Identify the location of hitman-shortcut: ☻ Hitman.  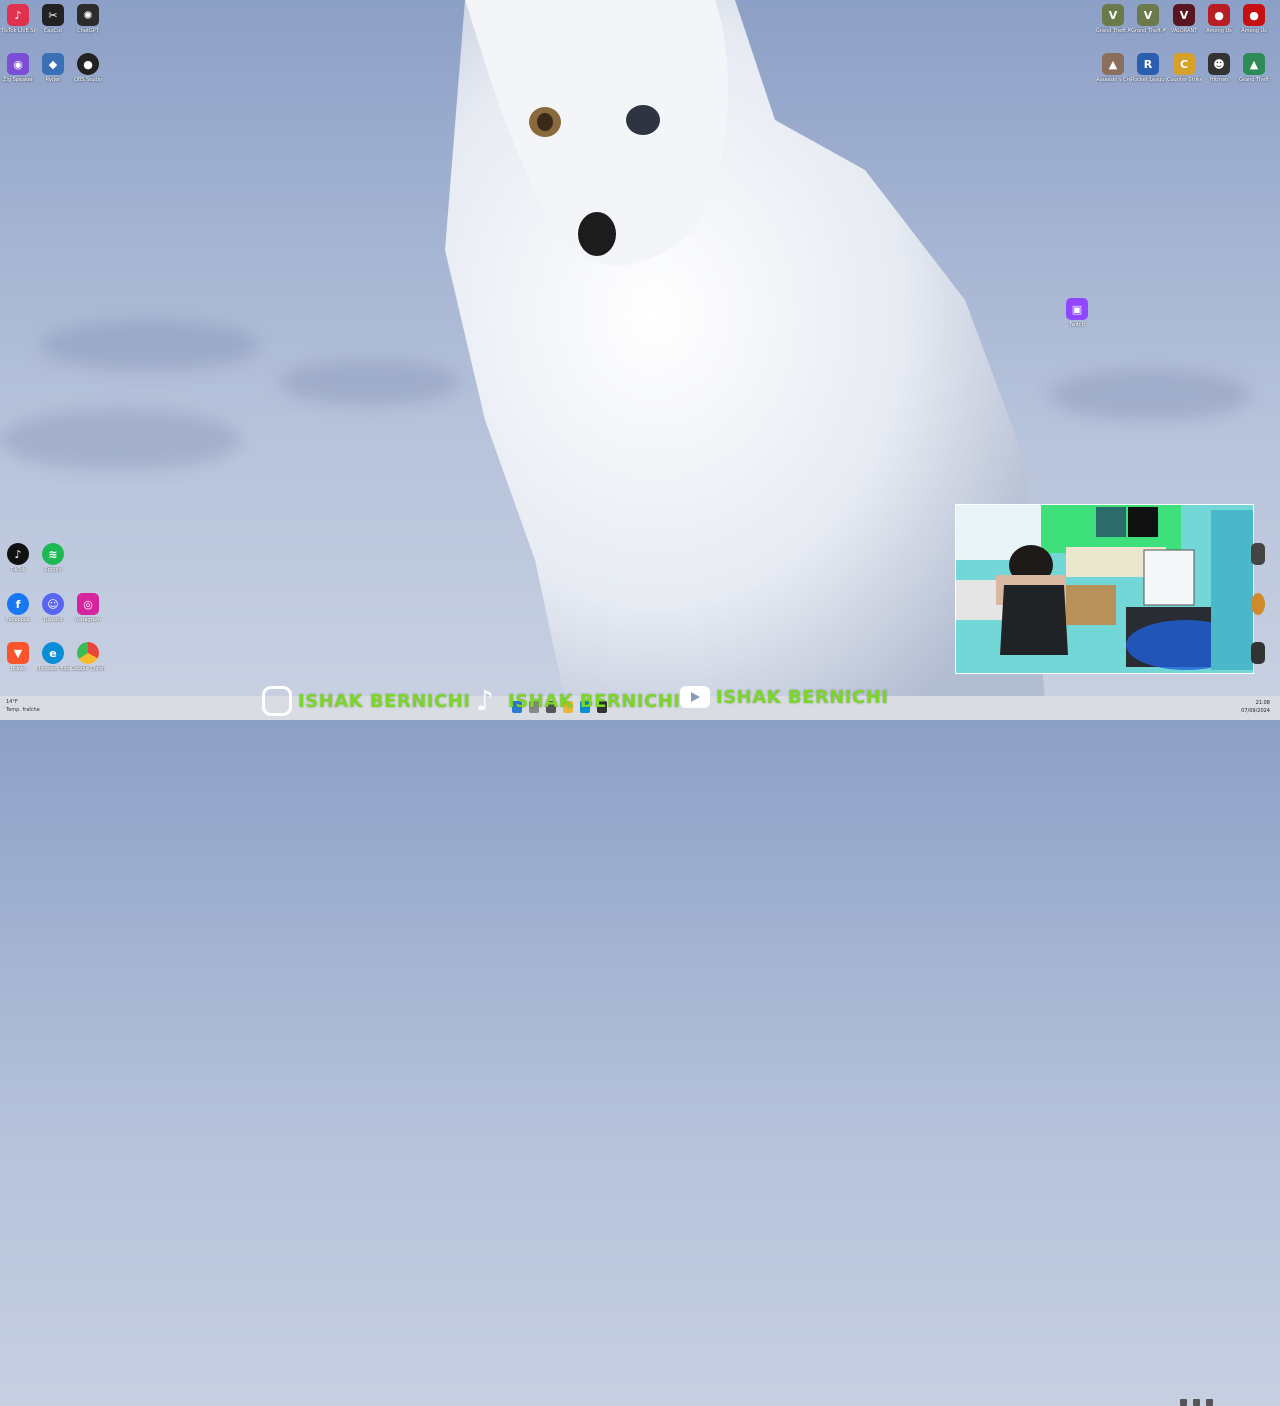
(1219, 68).